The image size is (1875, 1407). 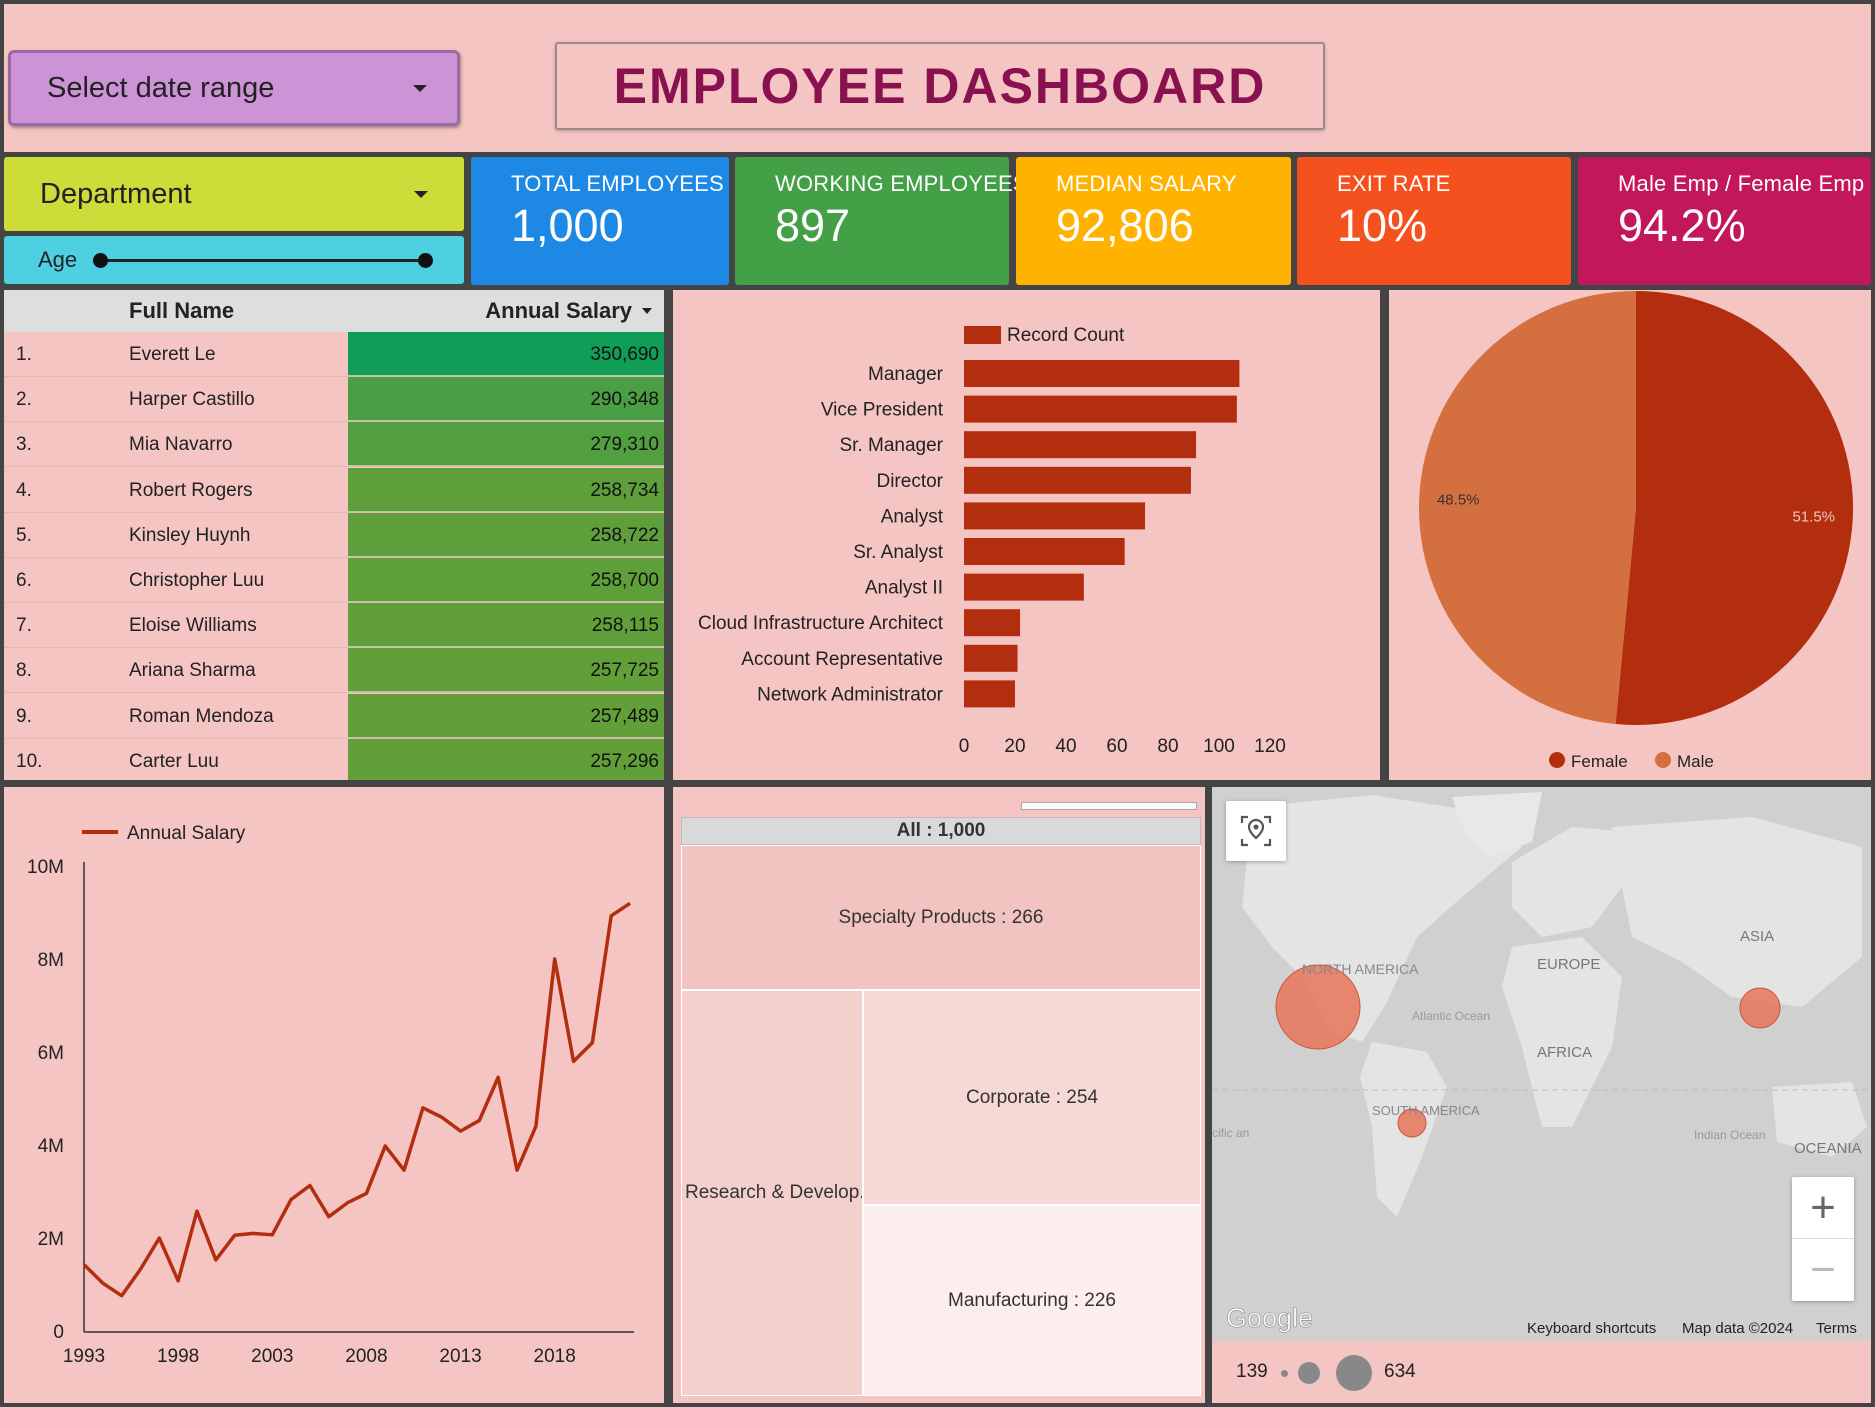 I want to click on age-slider-max-handle, so click(x=425, y=260).